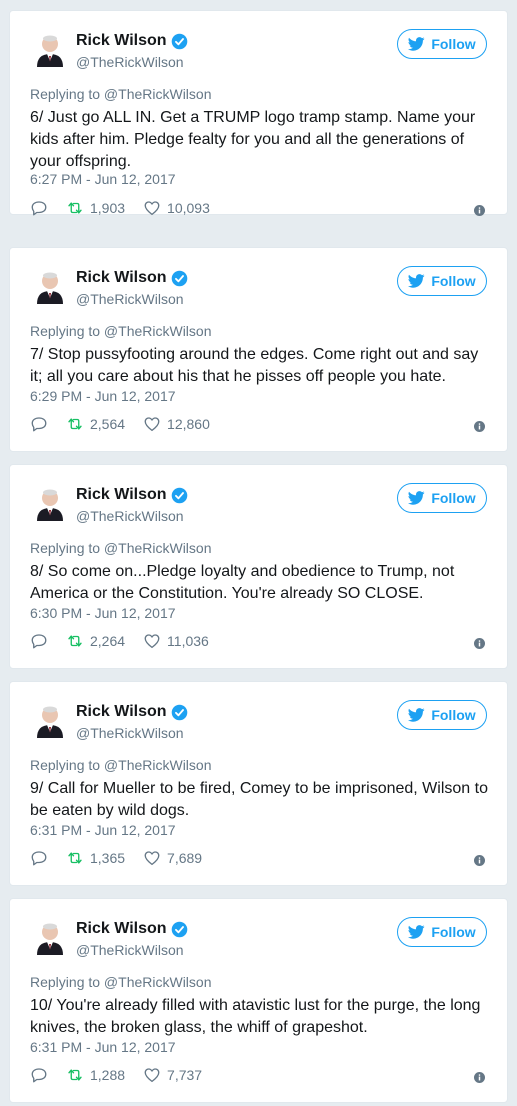 The image size is (517, 1106). Describe the element at coordinates (103, 613) in the screenshot. I see `tweet-timestamp: 6:30 PM - Jun 12, 2017` at that location.